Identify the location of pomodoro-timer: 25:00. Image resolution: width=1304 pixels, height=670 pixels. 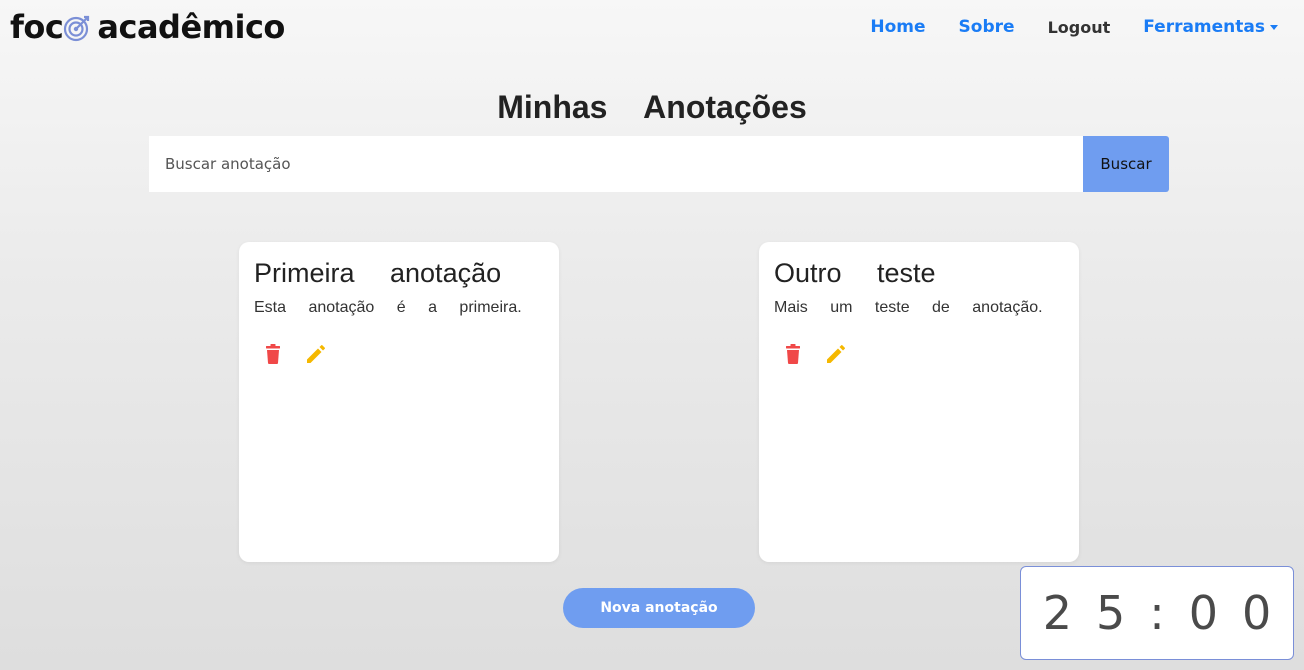
(1157, 613).